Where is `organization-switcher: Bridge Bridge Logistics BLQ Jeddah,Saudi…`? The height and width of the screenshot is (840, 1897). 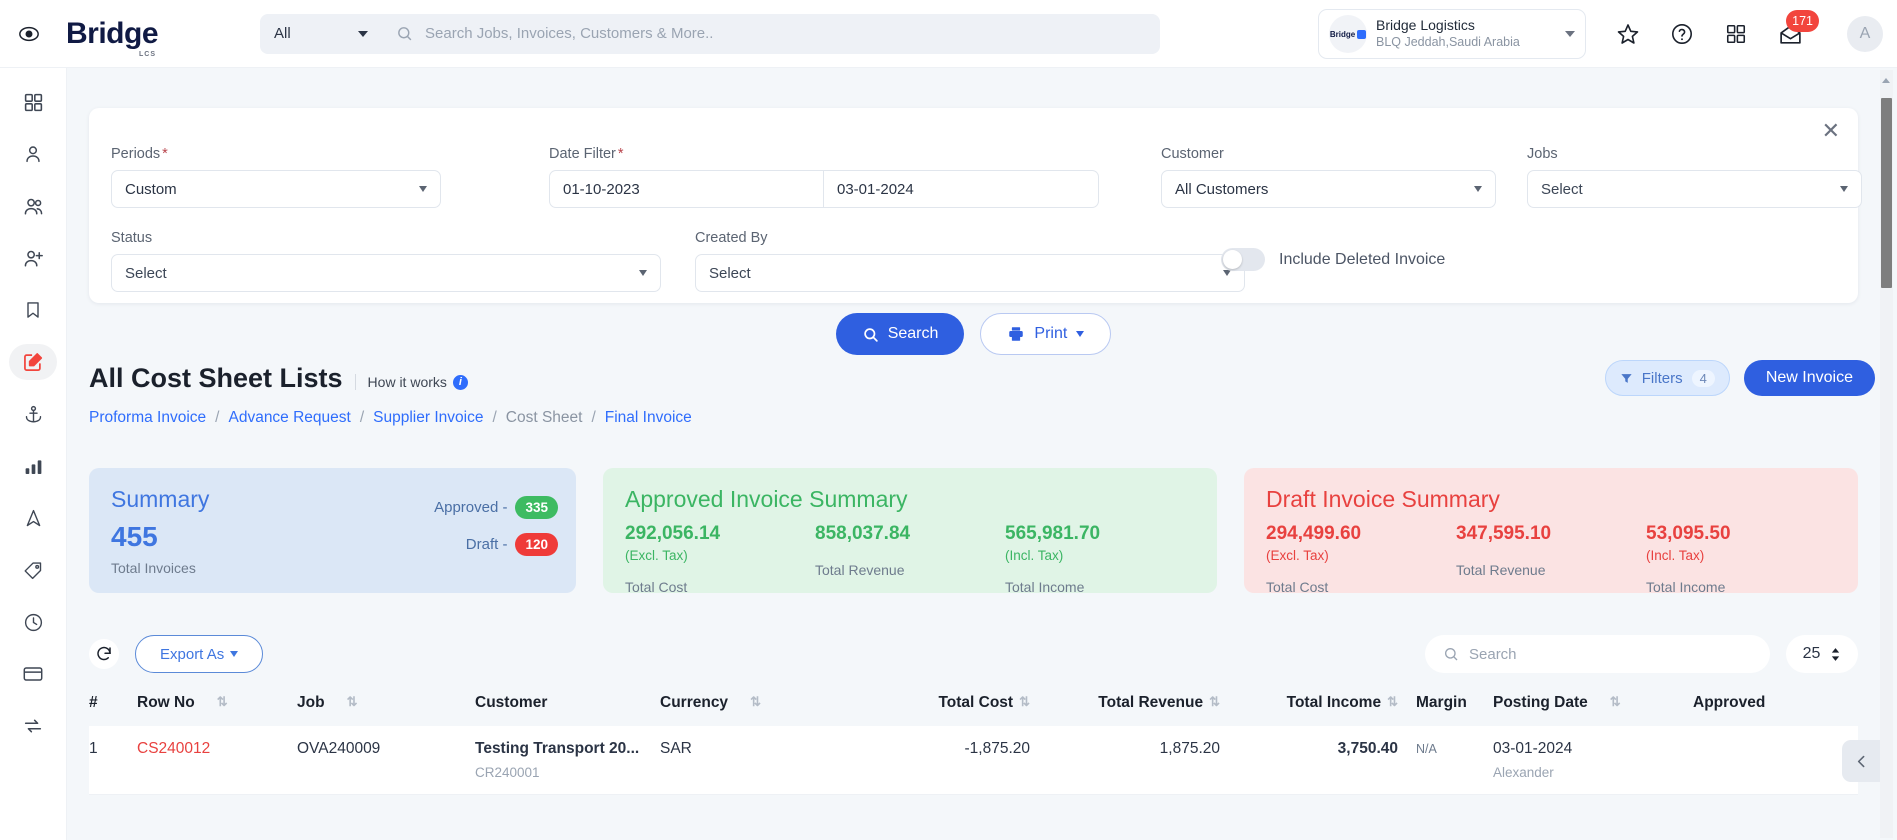
organization-switcher: Bridge Bridge Logistics BLQ Jeddah,Saudi… is located at coordinates (1452, 34).